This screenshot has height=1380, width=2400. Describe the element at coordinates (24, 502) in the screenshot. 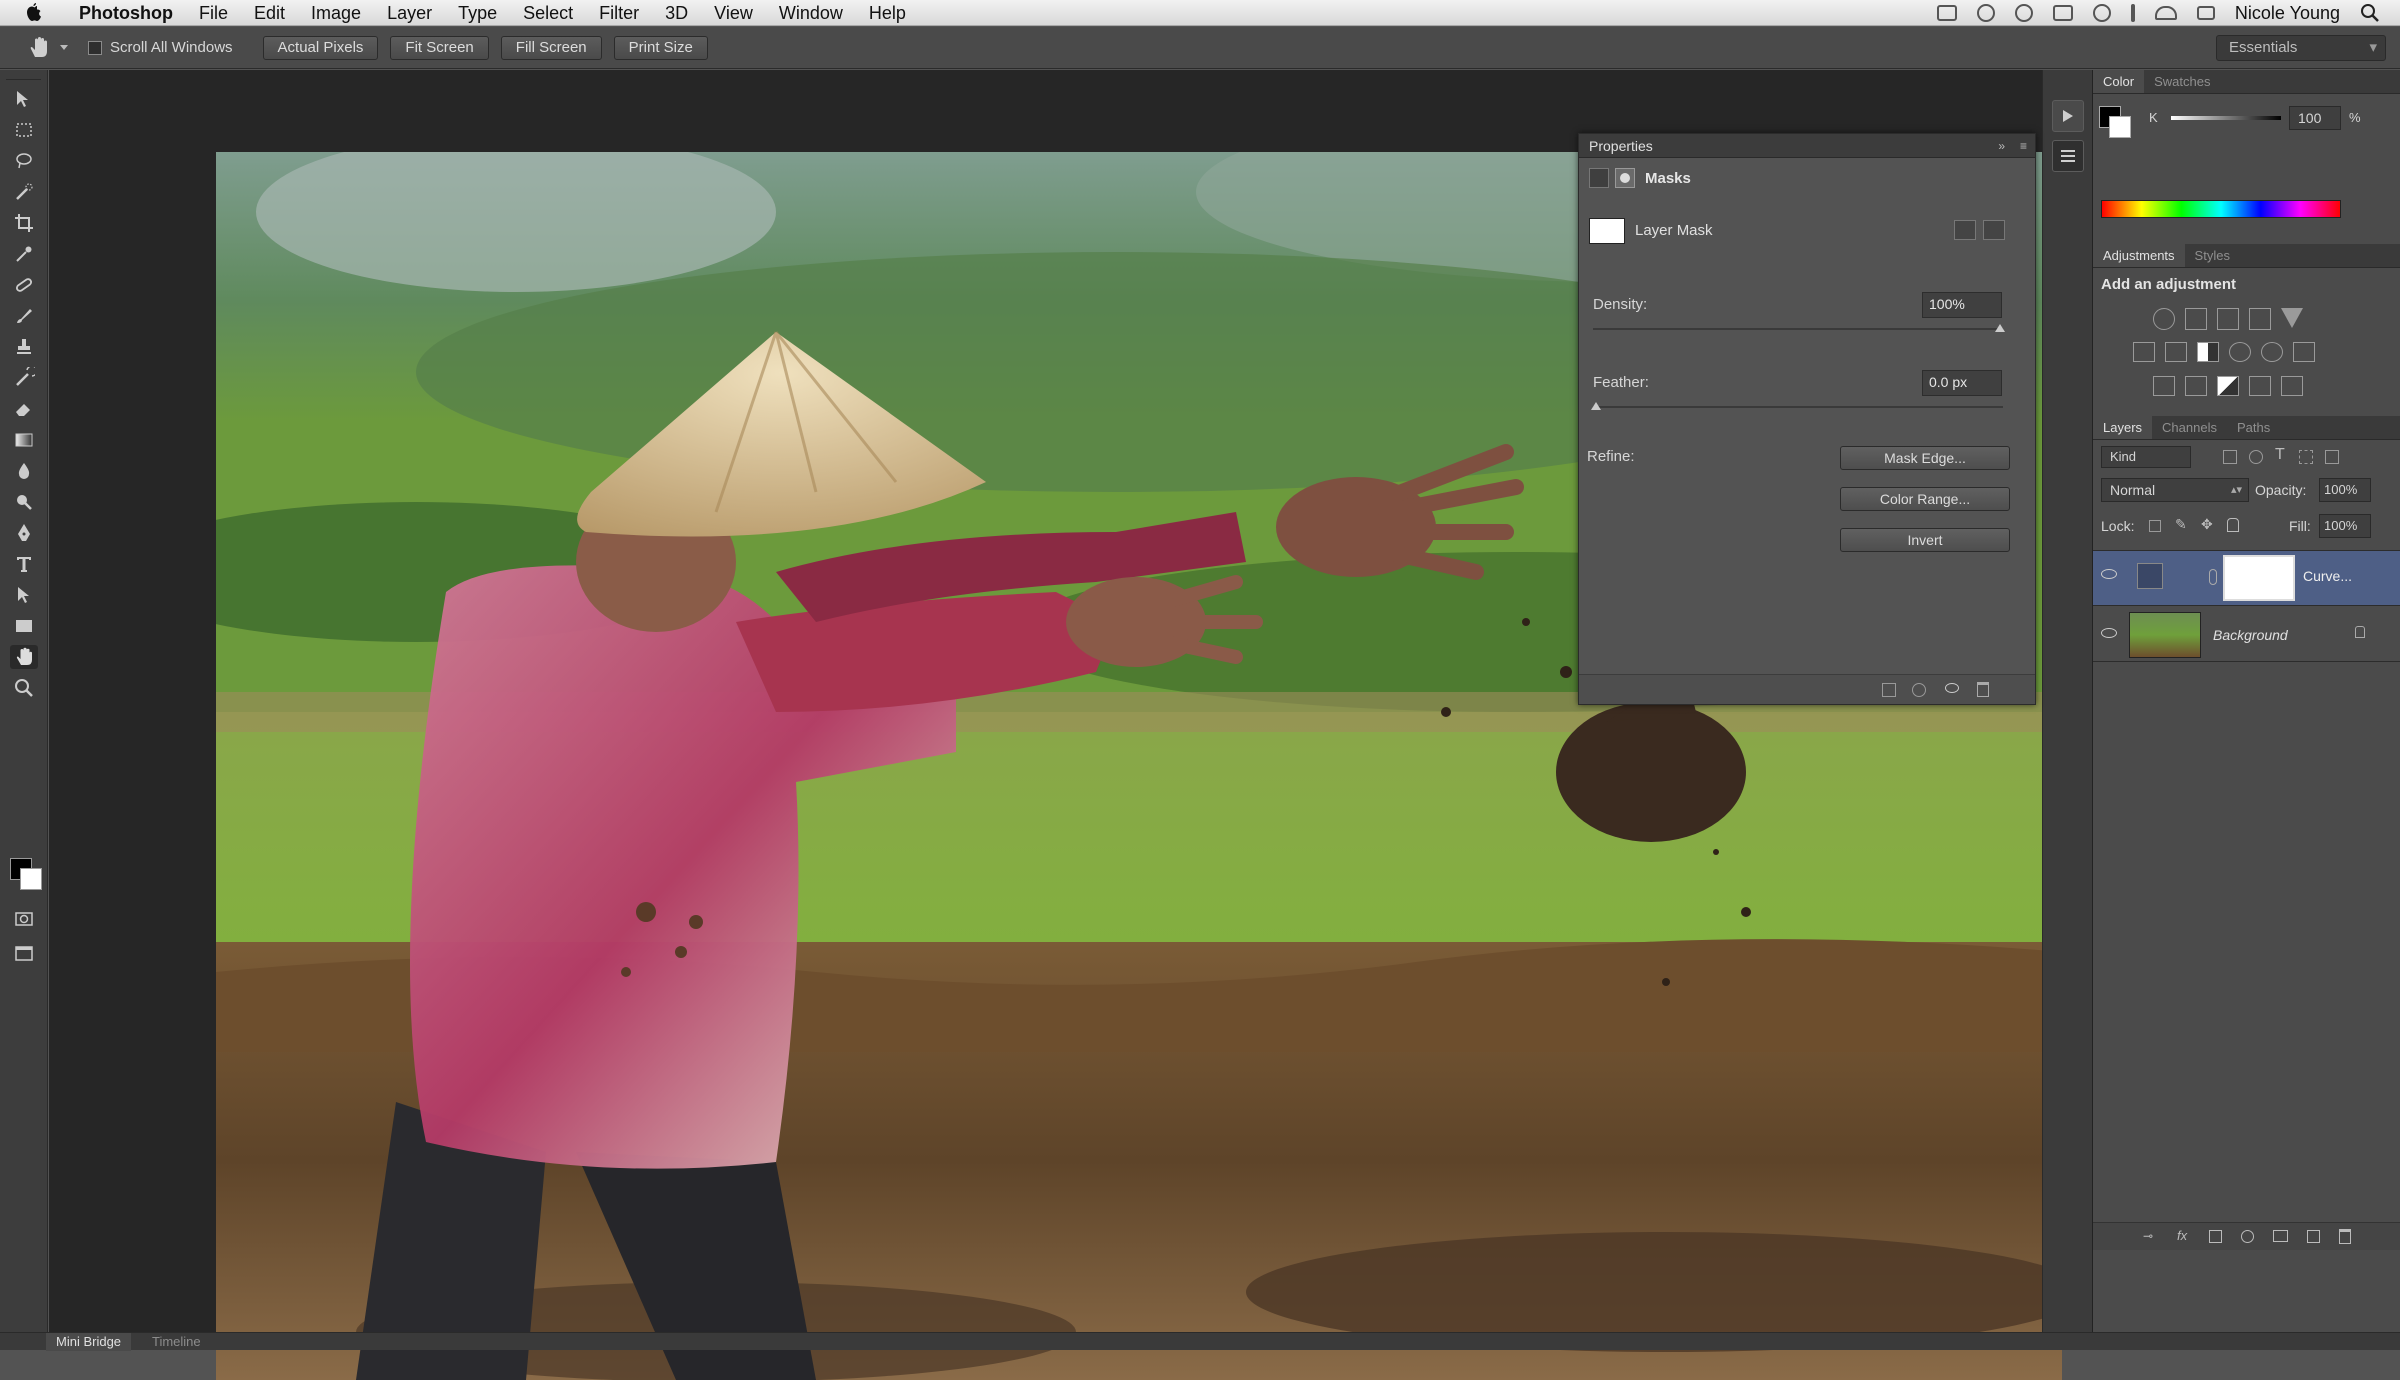

I see `dodge-tool-icon` at that location.